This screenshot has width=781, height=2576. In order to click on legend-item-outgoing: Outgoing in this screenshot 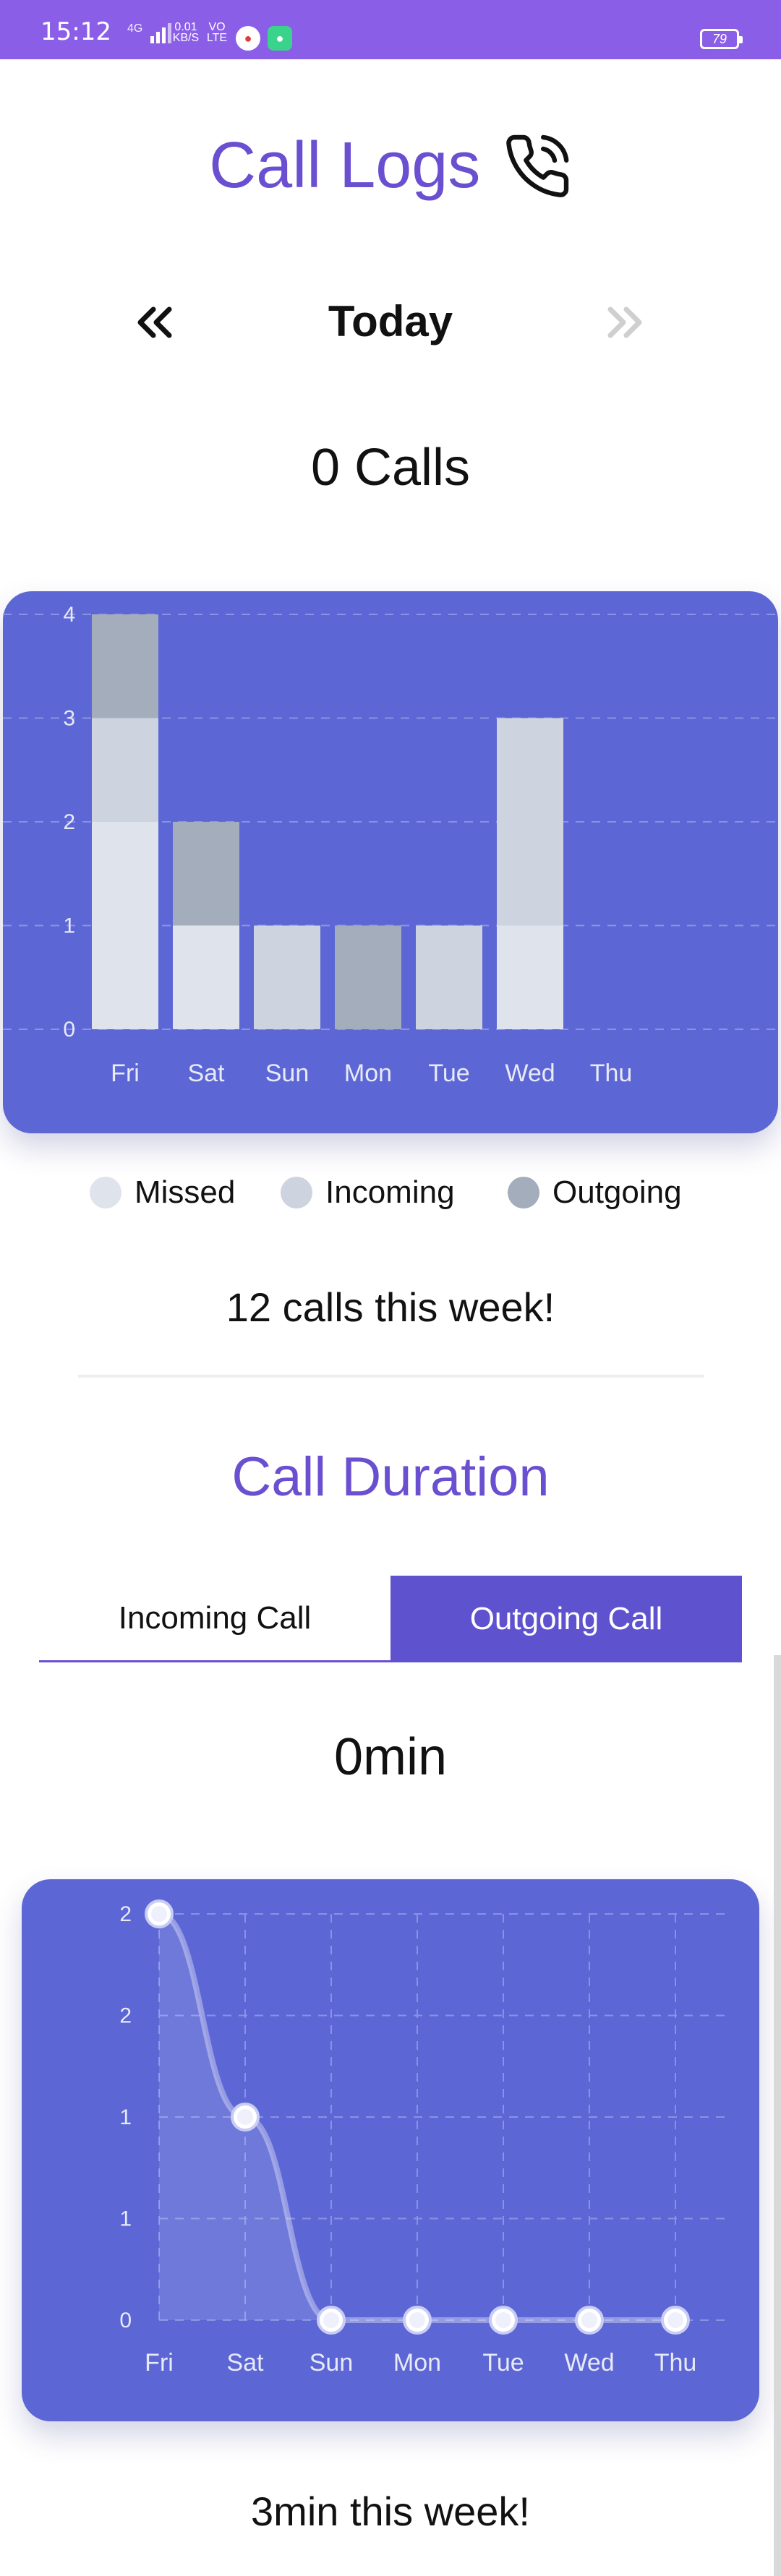, I will do `click(595, 1193)`.